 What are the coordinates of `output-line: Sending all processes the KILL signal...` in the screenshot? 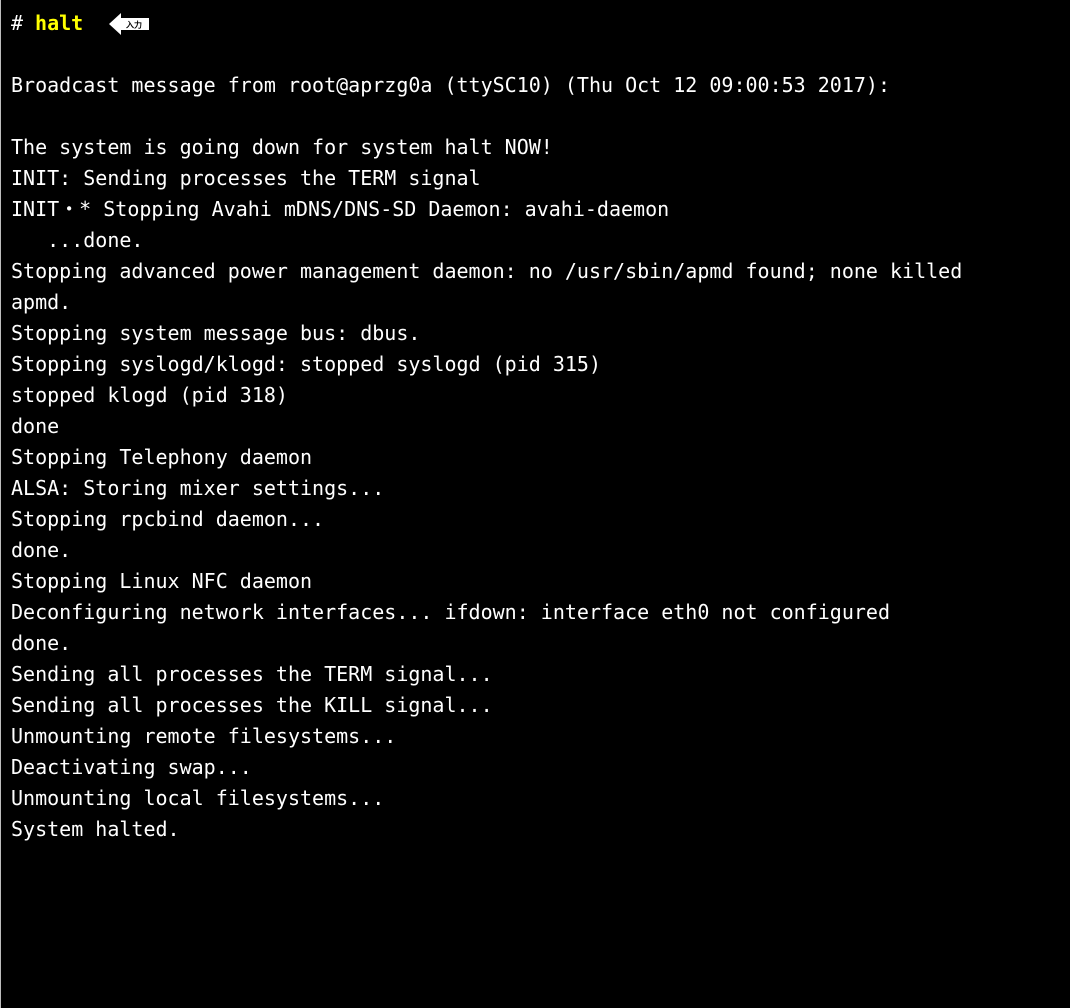 It's located at (252, 705).